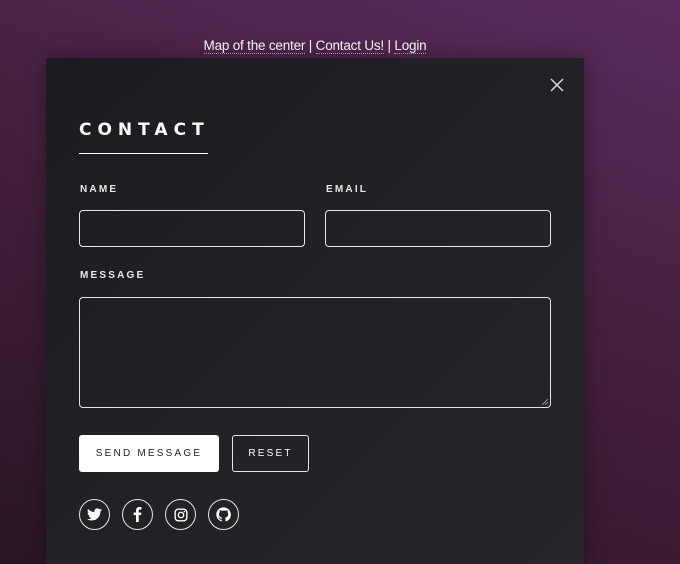  Describe the element at coordinates (223, 514) in the screenshot. I see `github-icon` at that location.